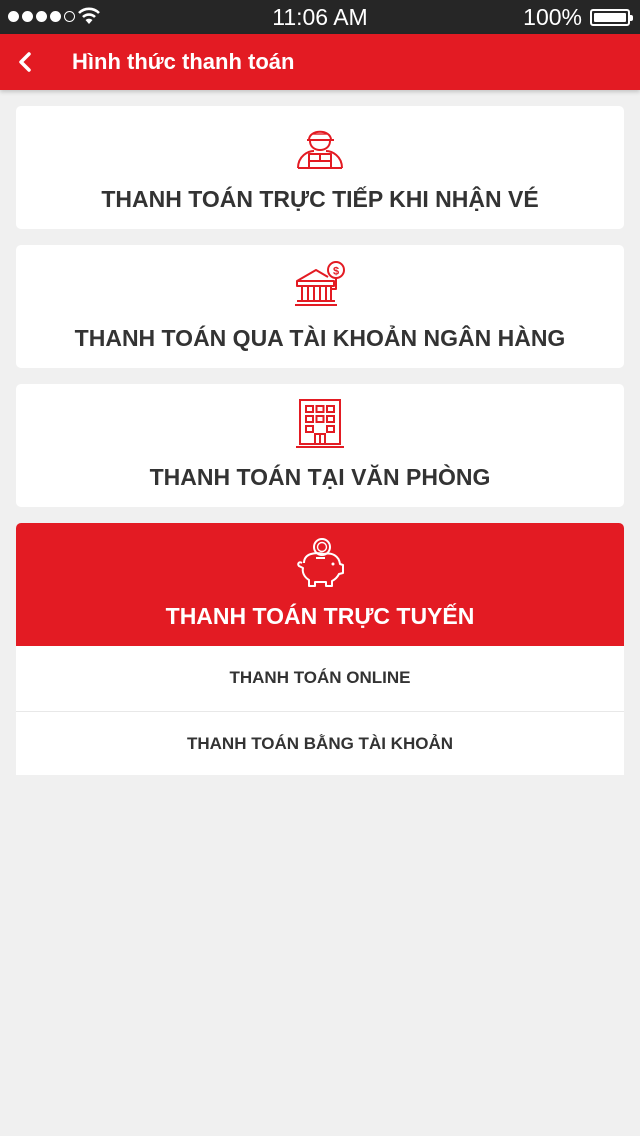 This screenshot has width=640, height=1136. I want to click on status-bar: 11:06 AM 100%, so click(320, 17).